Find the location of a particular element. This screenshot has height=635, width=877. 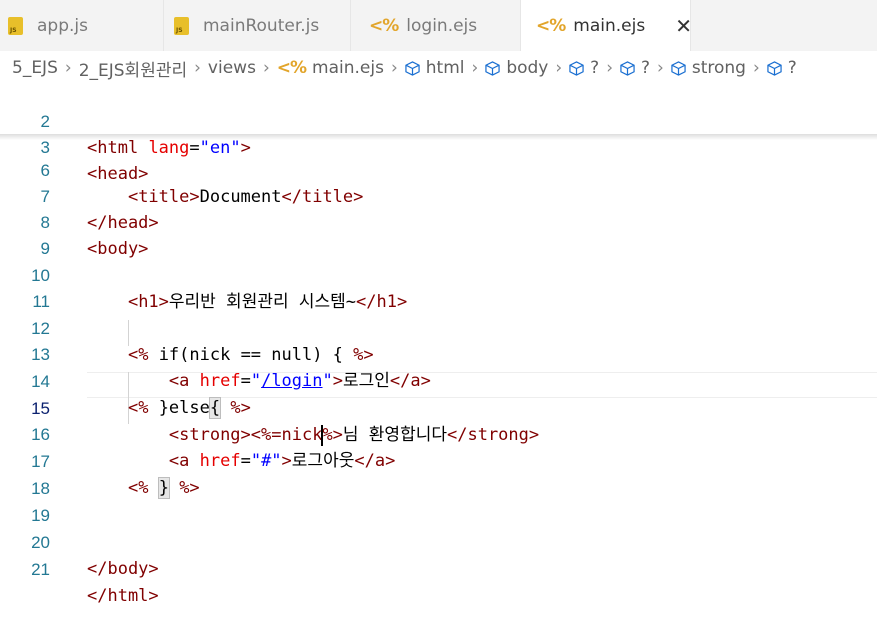

code-line: 12 <% if(nick == null) { %> is located at coordinates (438, 327).